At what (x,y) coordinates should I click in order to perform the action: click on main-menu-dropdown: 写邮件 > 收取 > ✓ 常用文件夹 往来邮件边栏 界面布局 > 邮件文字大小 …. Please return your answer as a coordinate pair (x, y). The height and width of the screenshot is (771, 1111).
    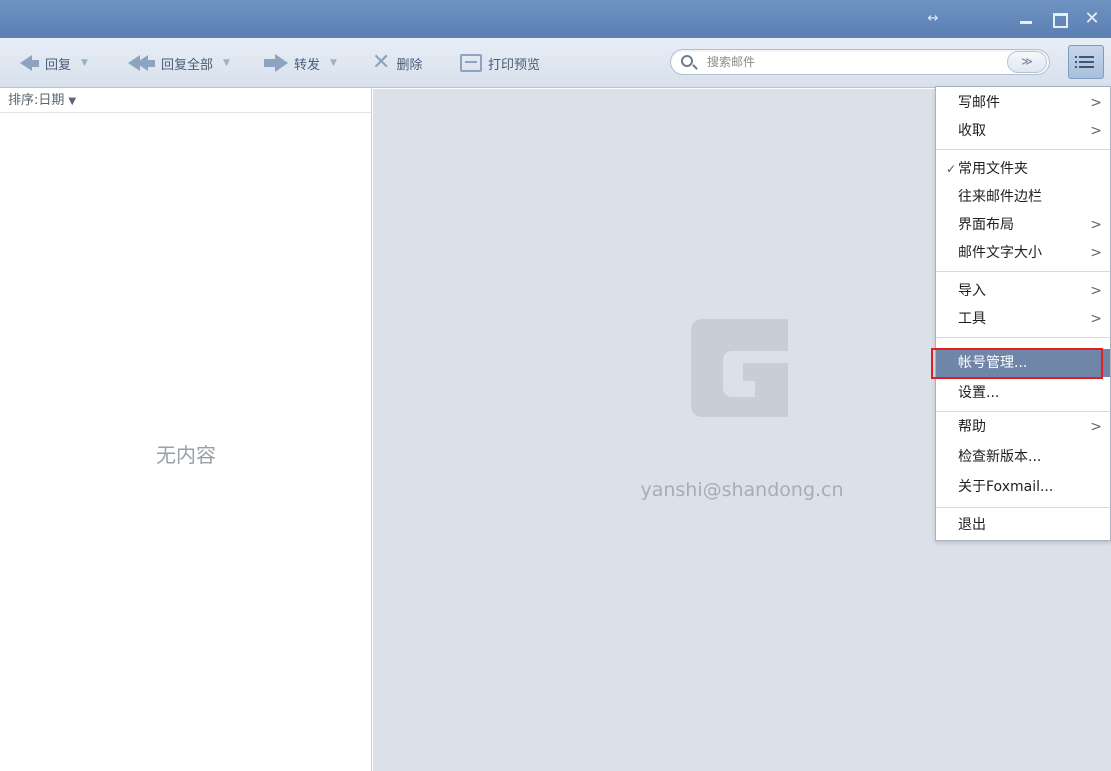
    Looking at the image, I should click on (1023, 313).